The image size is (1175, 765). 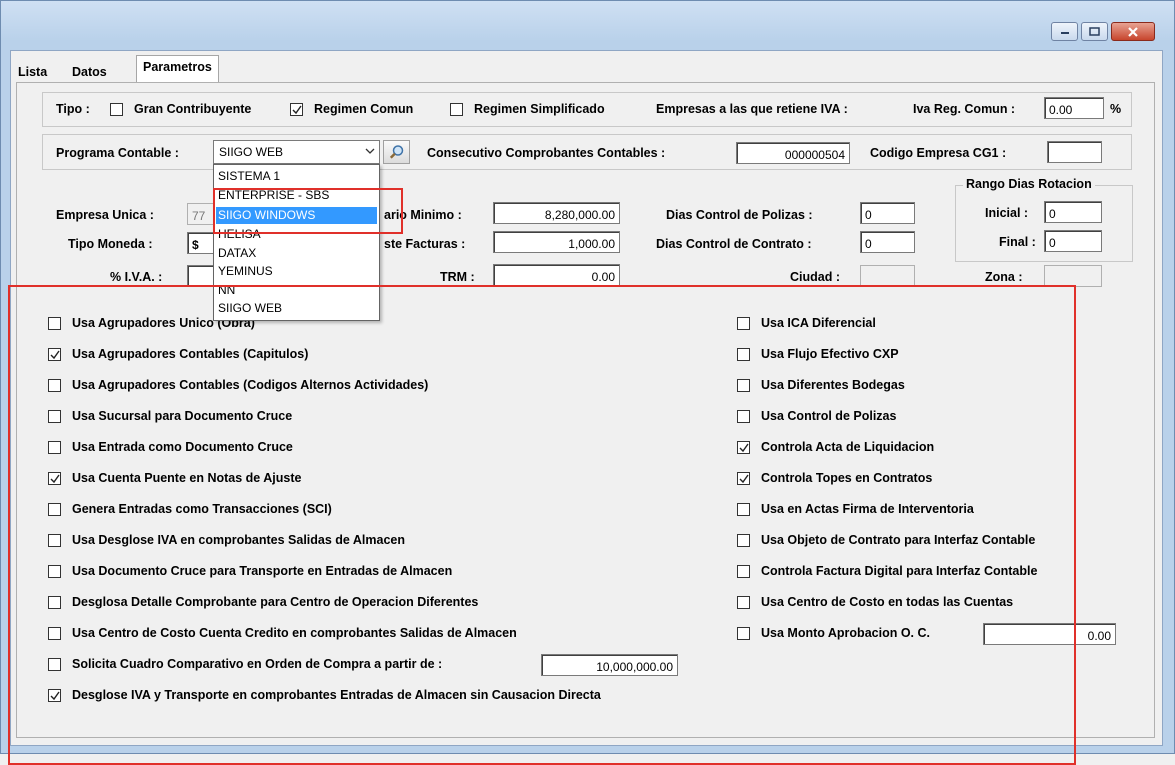 I want to click on maximize-button, so click(x=1094, y=31).